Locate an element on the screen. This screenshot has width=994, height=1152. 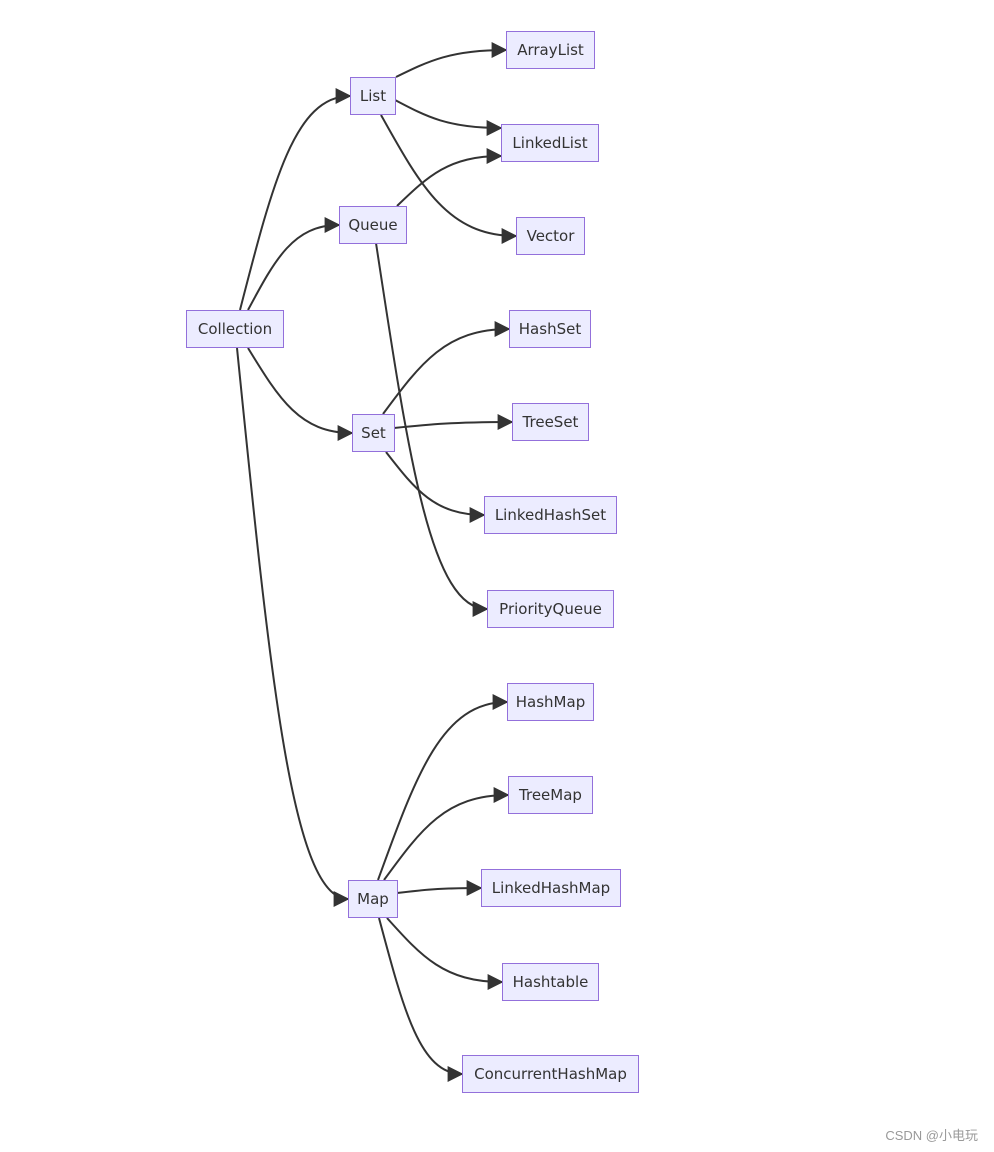
edge-map-to-linkedhashmap is located at coordinates (439, 888).